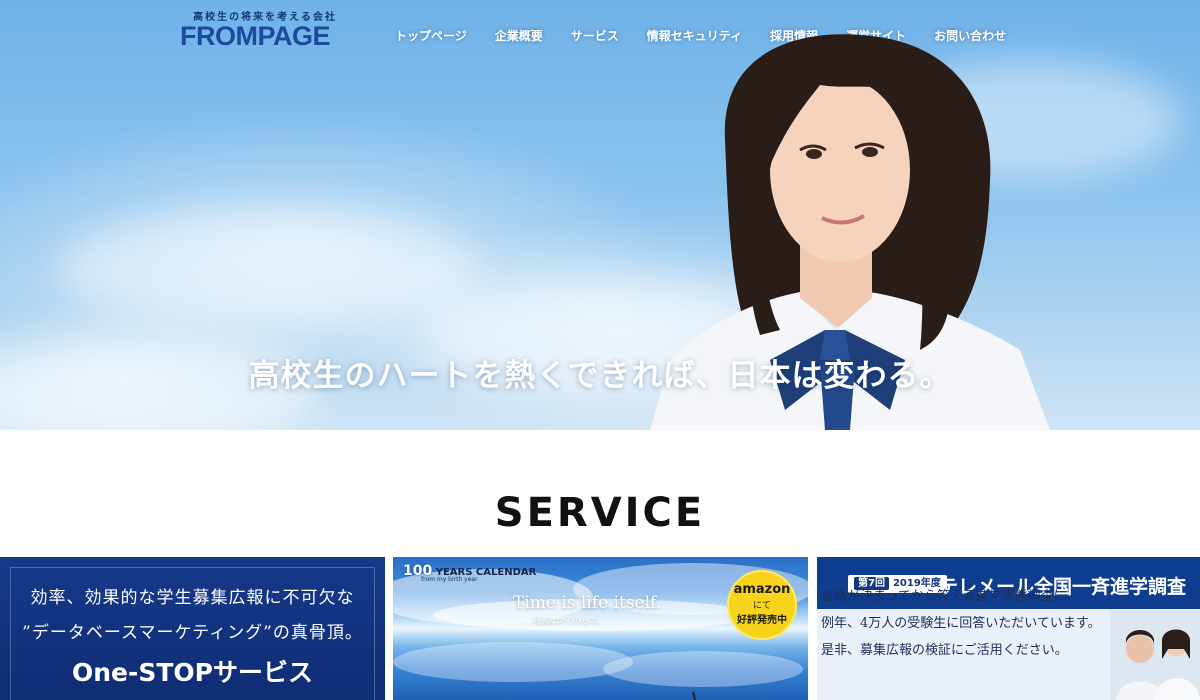  Describe the element at coordinates (762, 620) in the screenshot. I see `amazon-available: 好評発売中` at that location.